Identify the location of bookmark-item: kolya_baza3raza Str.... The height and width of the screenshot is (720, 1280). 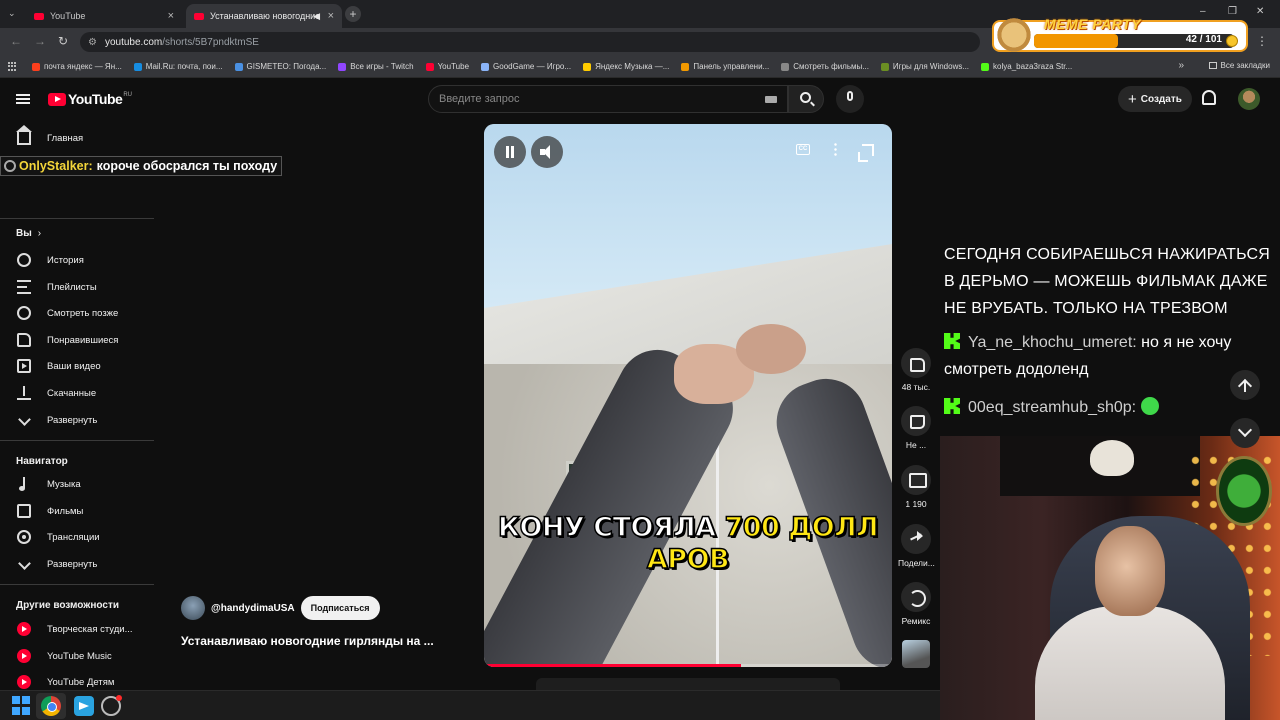
(1026, 66).